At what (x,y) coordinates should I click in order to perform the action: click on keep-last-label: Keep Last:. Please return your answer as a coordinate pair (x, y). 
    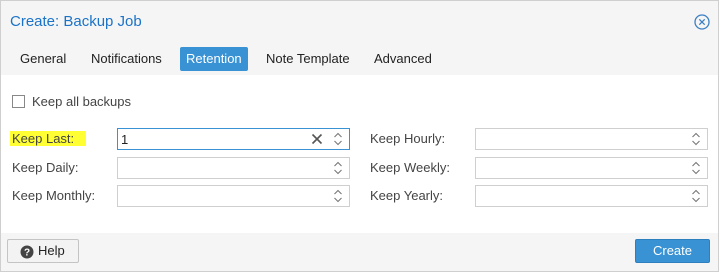
    Looking at the image, I should click on (48, 139).